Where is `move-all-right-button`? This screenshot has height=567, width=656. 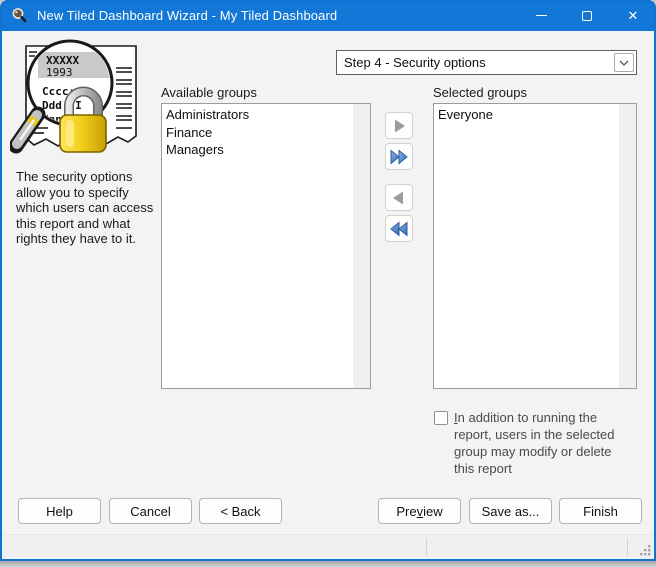 move-all-right-button is located at coordinates (399, 156).